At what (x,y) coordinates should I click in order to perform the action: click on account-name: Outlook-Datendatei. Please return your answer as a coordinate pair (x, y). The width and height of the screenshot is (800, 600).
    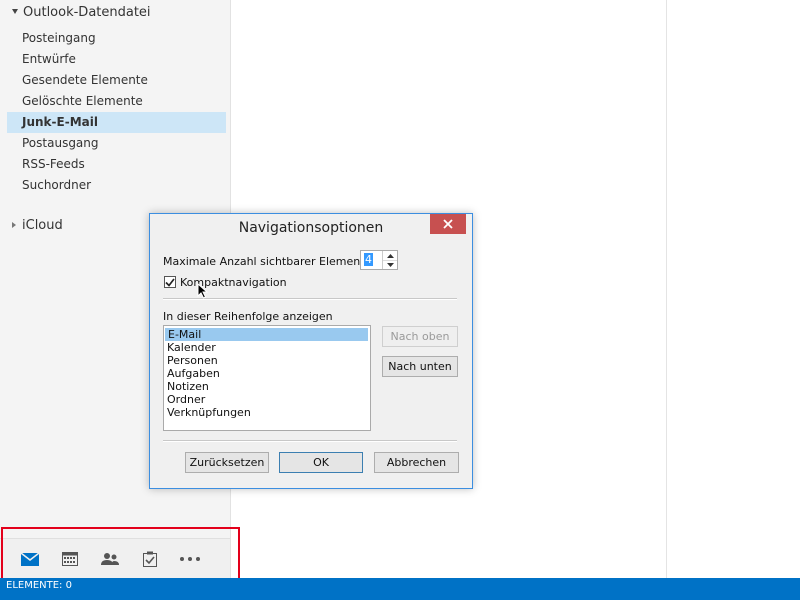
    Looking at the image, I should click on (87, 12).